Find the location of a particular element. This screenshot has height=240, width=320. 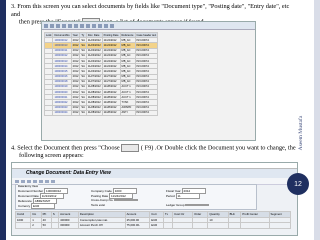

table-cell: 2012 is located at coordinates (75, 113).